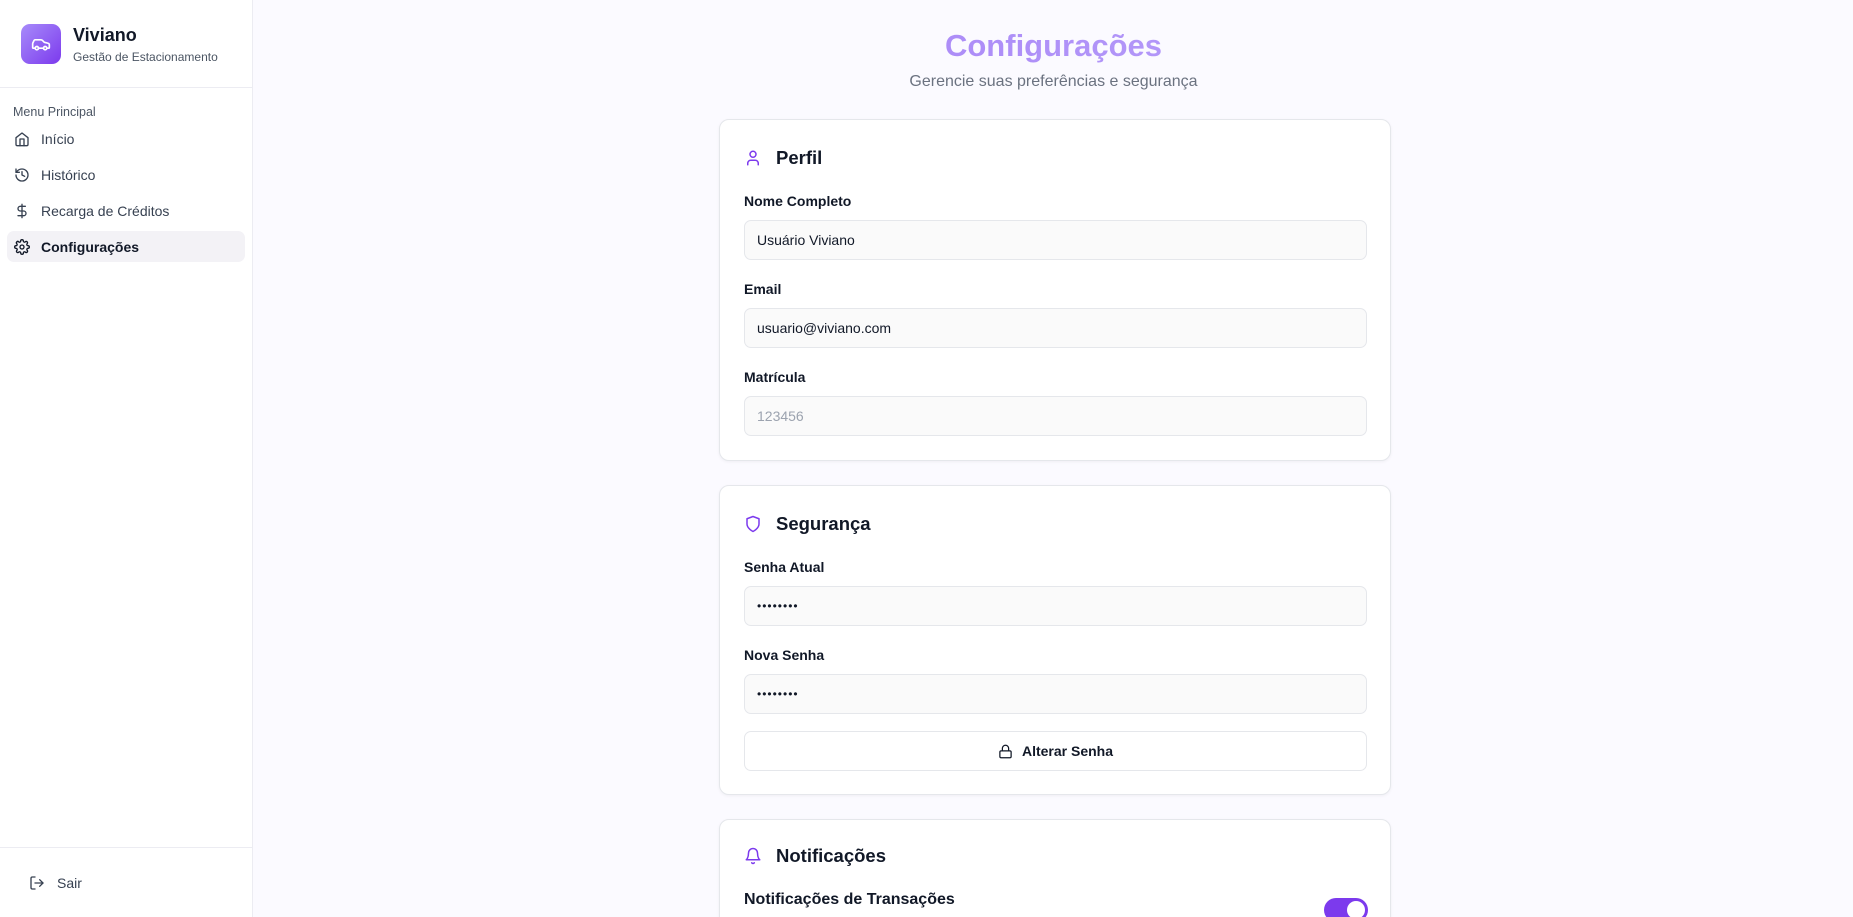  I want to click on new-password-label: Nova Senha, so click(784, 655).